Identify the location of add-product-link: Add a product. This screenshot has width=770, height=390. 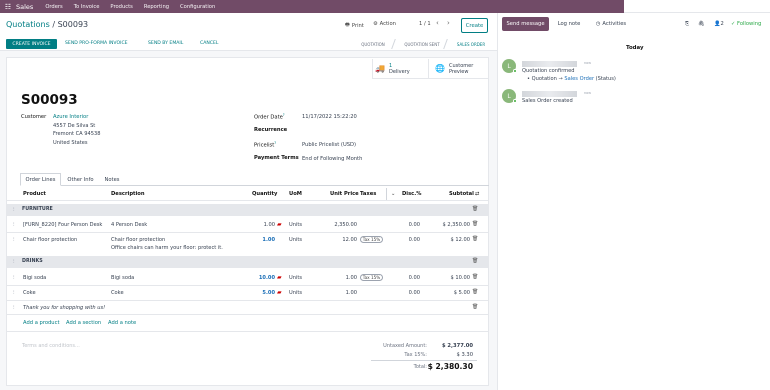
(41, 323).